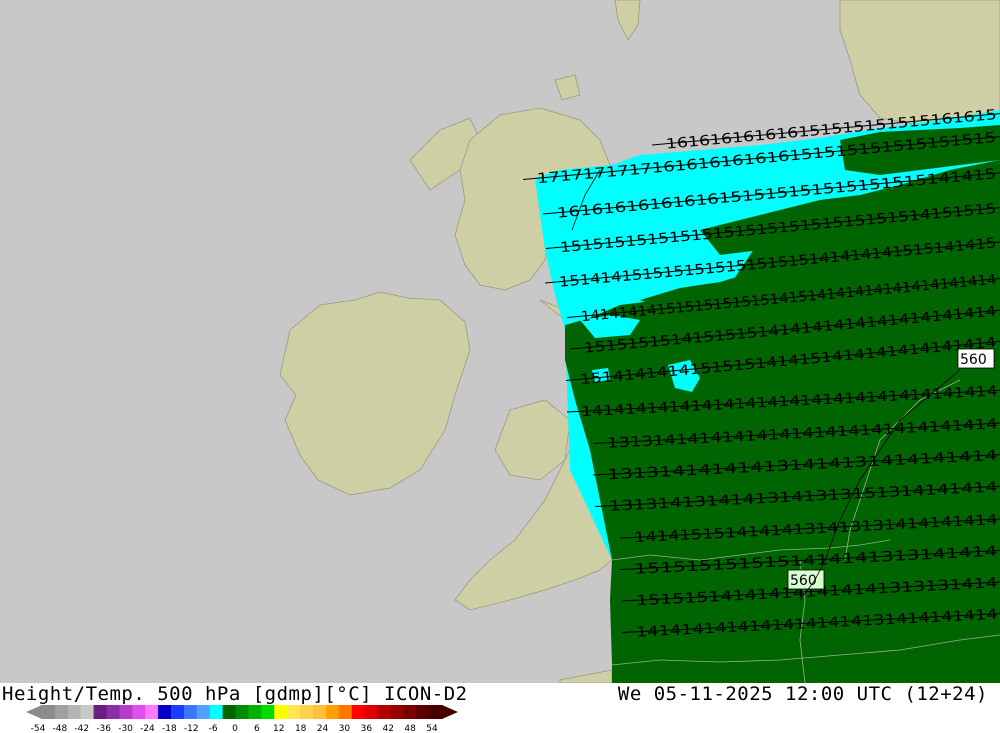  Describe the element at coordinates (432, 728) in the screenshot. I see `legend-tick-label: 54` at that location.